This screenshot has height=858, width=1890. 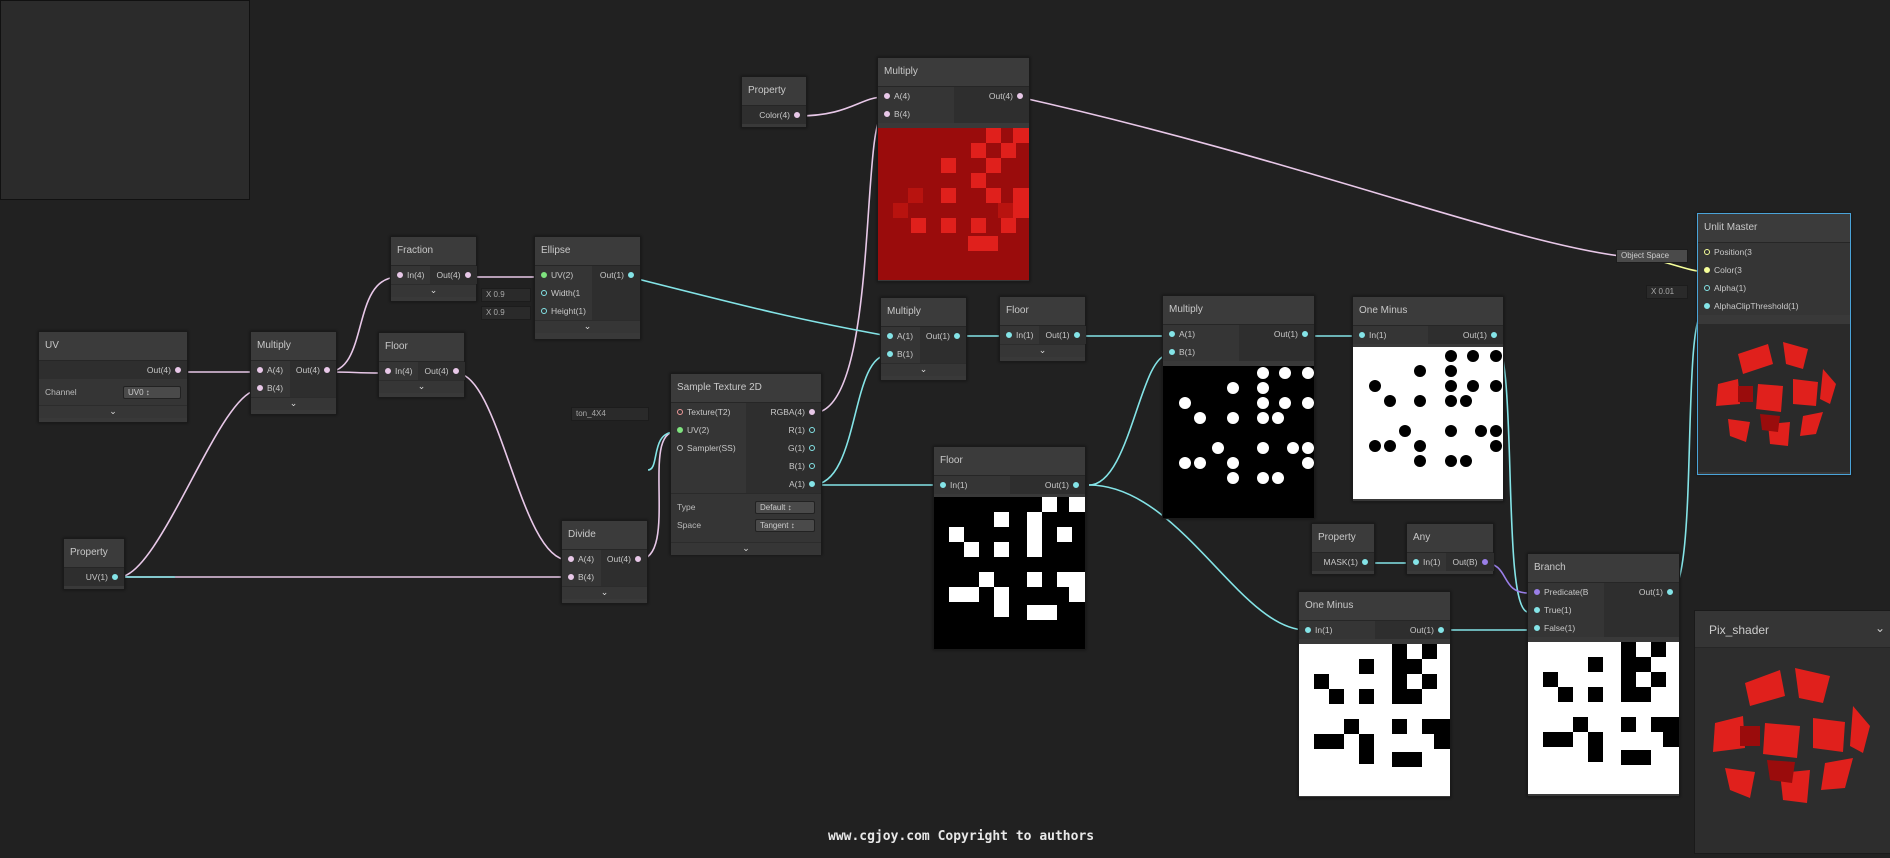 I want to click on property-uv-node: Property UV(1), so click(x=94, y=564).